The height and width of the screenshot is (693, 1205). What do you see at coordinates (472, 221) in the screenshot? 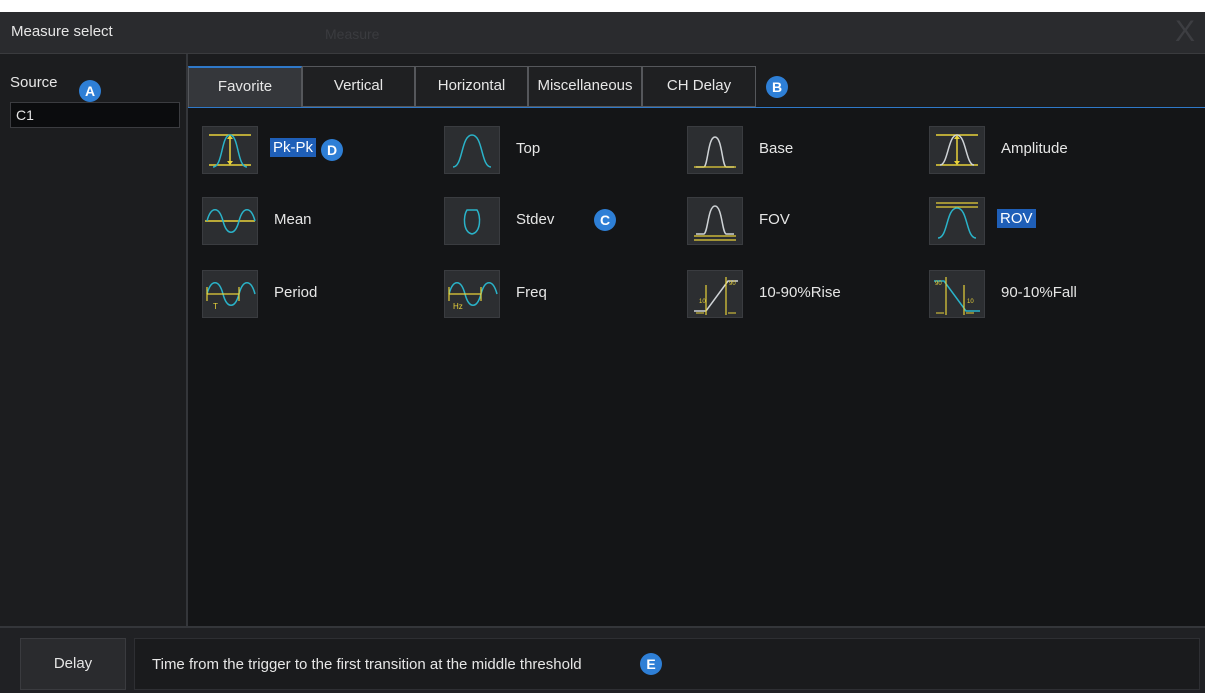
I see `stdev-waveform-icon` at bounding box center [472, 221].